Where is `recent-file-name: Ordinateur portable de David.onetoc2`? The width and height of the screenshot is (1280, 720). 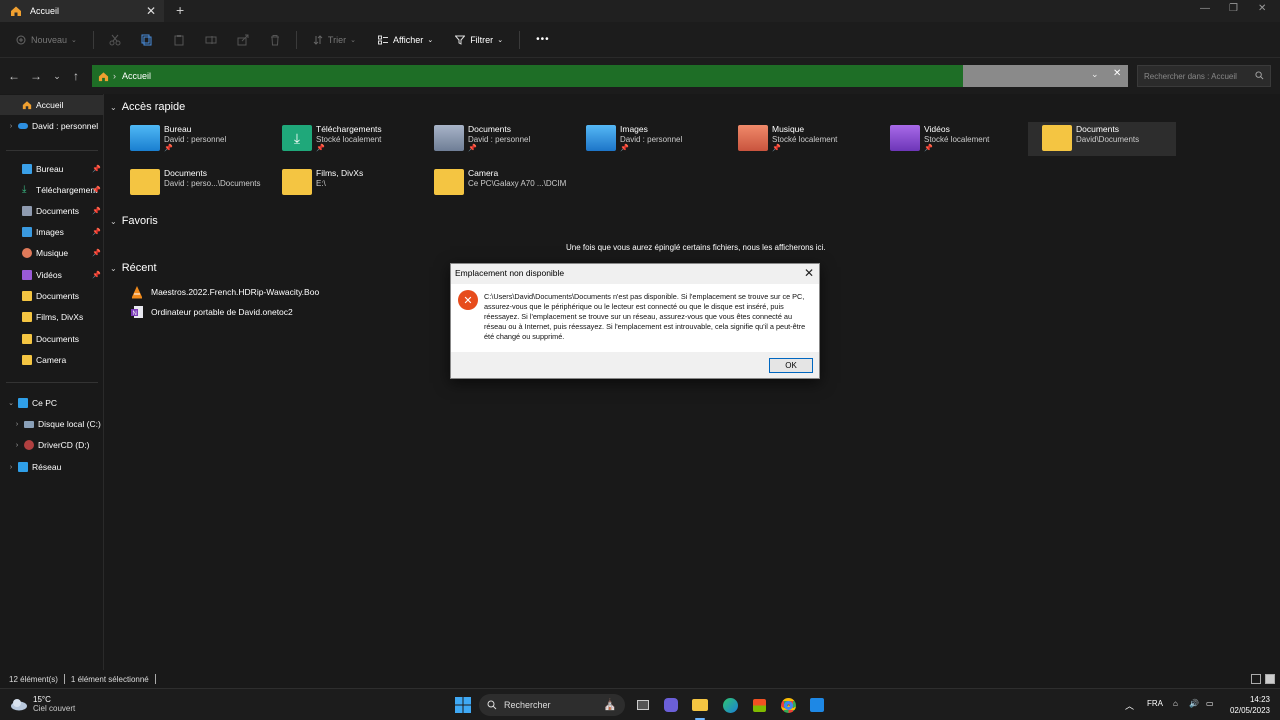 recent-file-name: Ordinateur portable de David.onetoc2 is located at coordinates (222, 312).